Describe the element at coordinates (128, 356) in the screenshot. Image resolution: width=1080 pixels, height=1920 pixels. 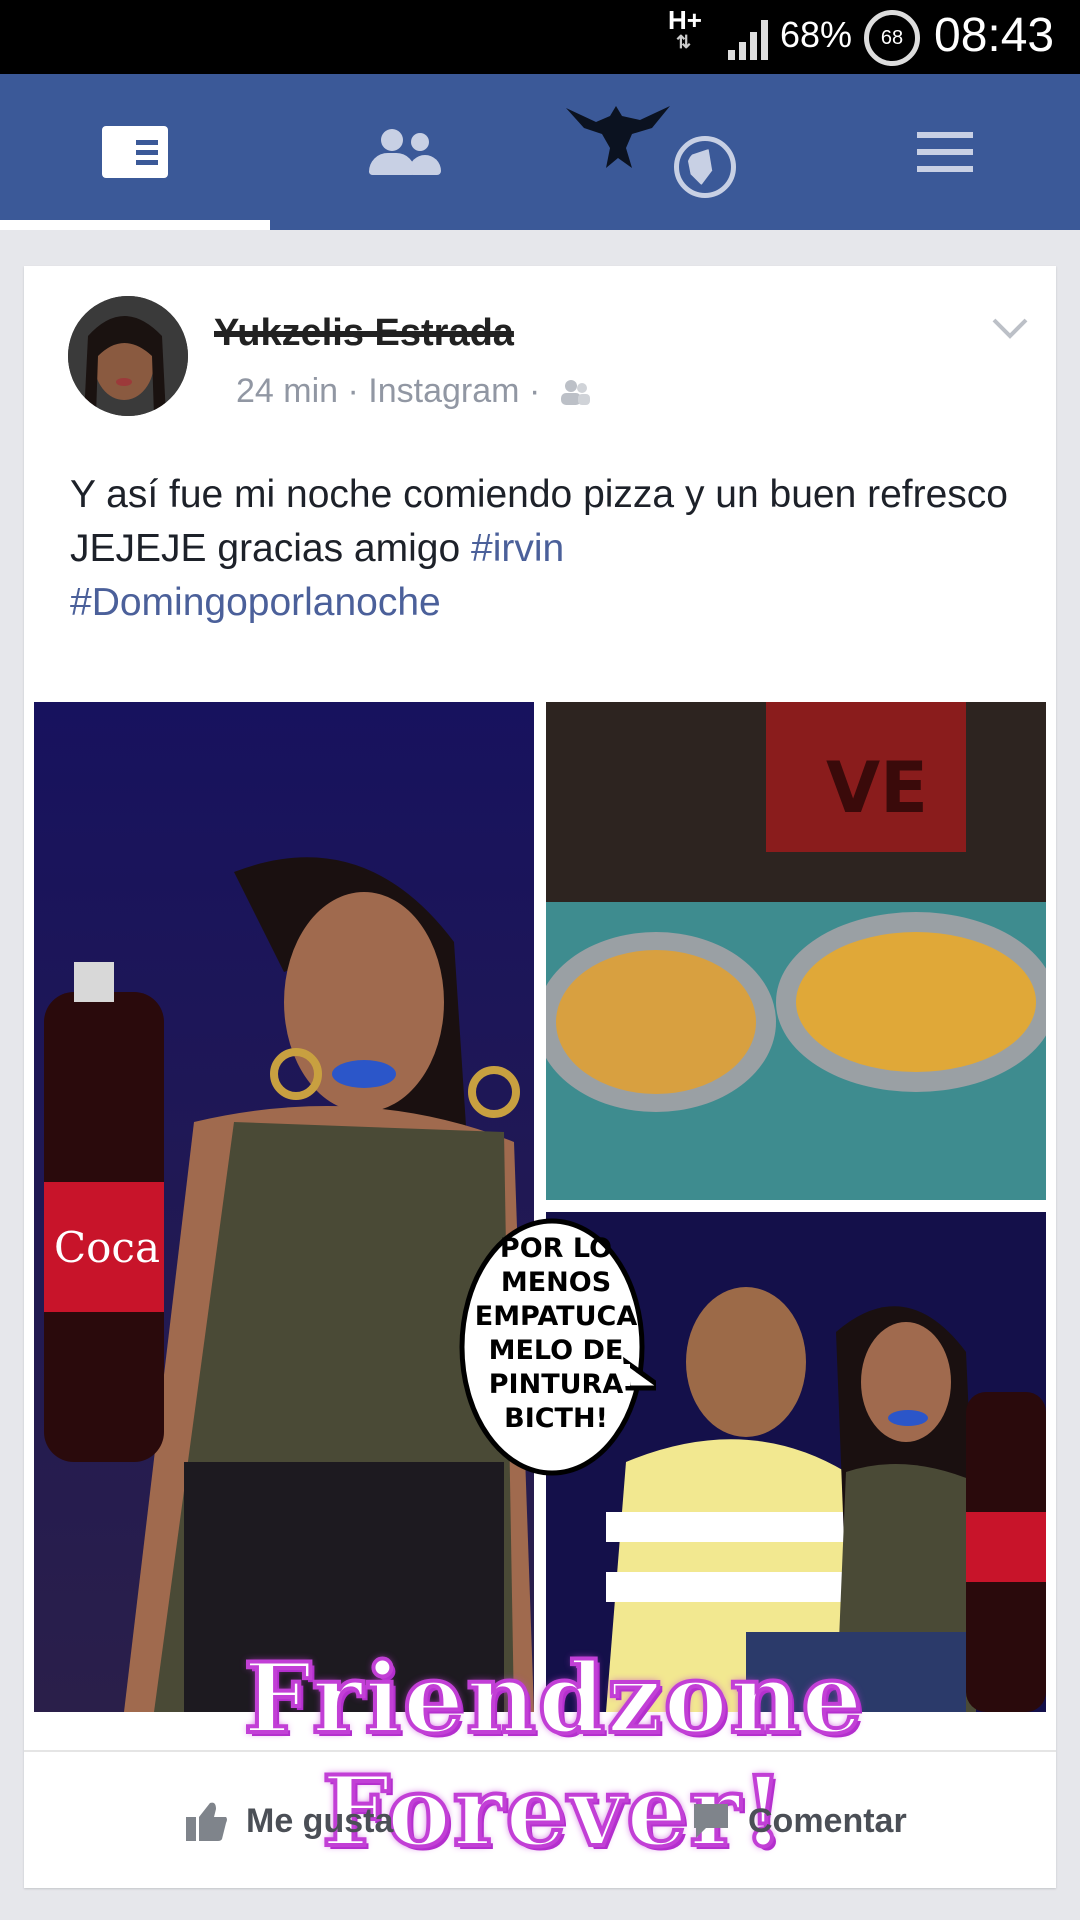
I see `author-avatar` at that location.